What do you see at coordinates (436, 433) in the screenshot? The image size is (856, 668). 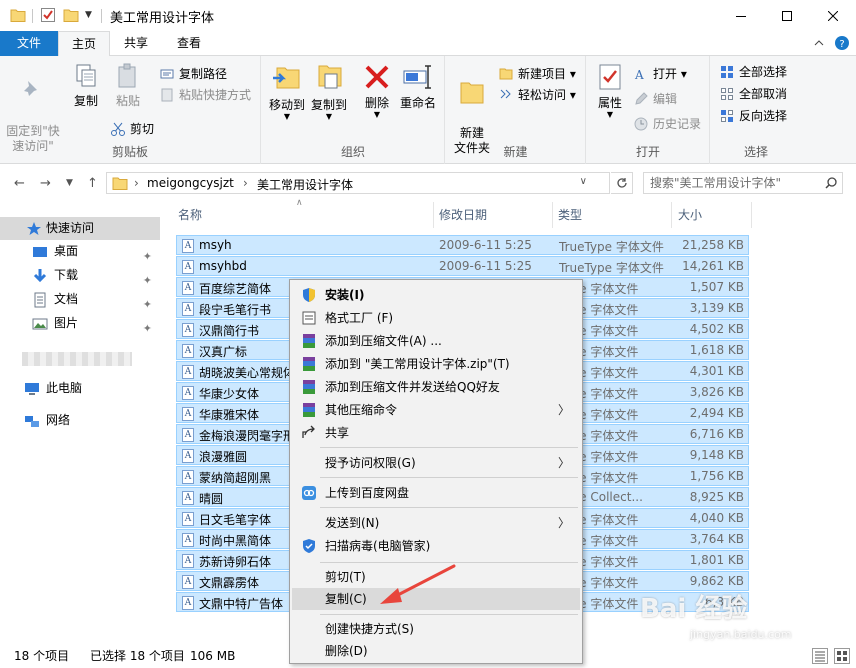 I see `menu-share: 共享` at bounding box center [436, 433].